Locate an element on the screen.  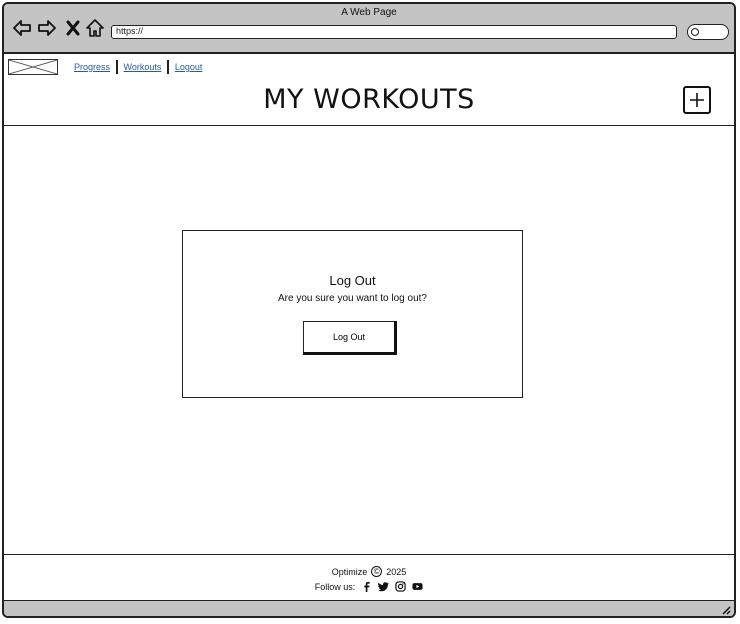
browser-status-bar is located at coordinates (369, 608).